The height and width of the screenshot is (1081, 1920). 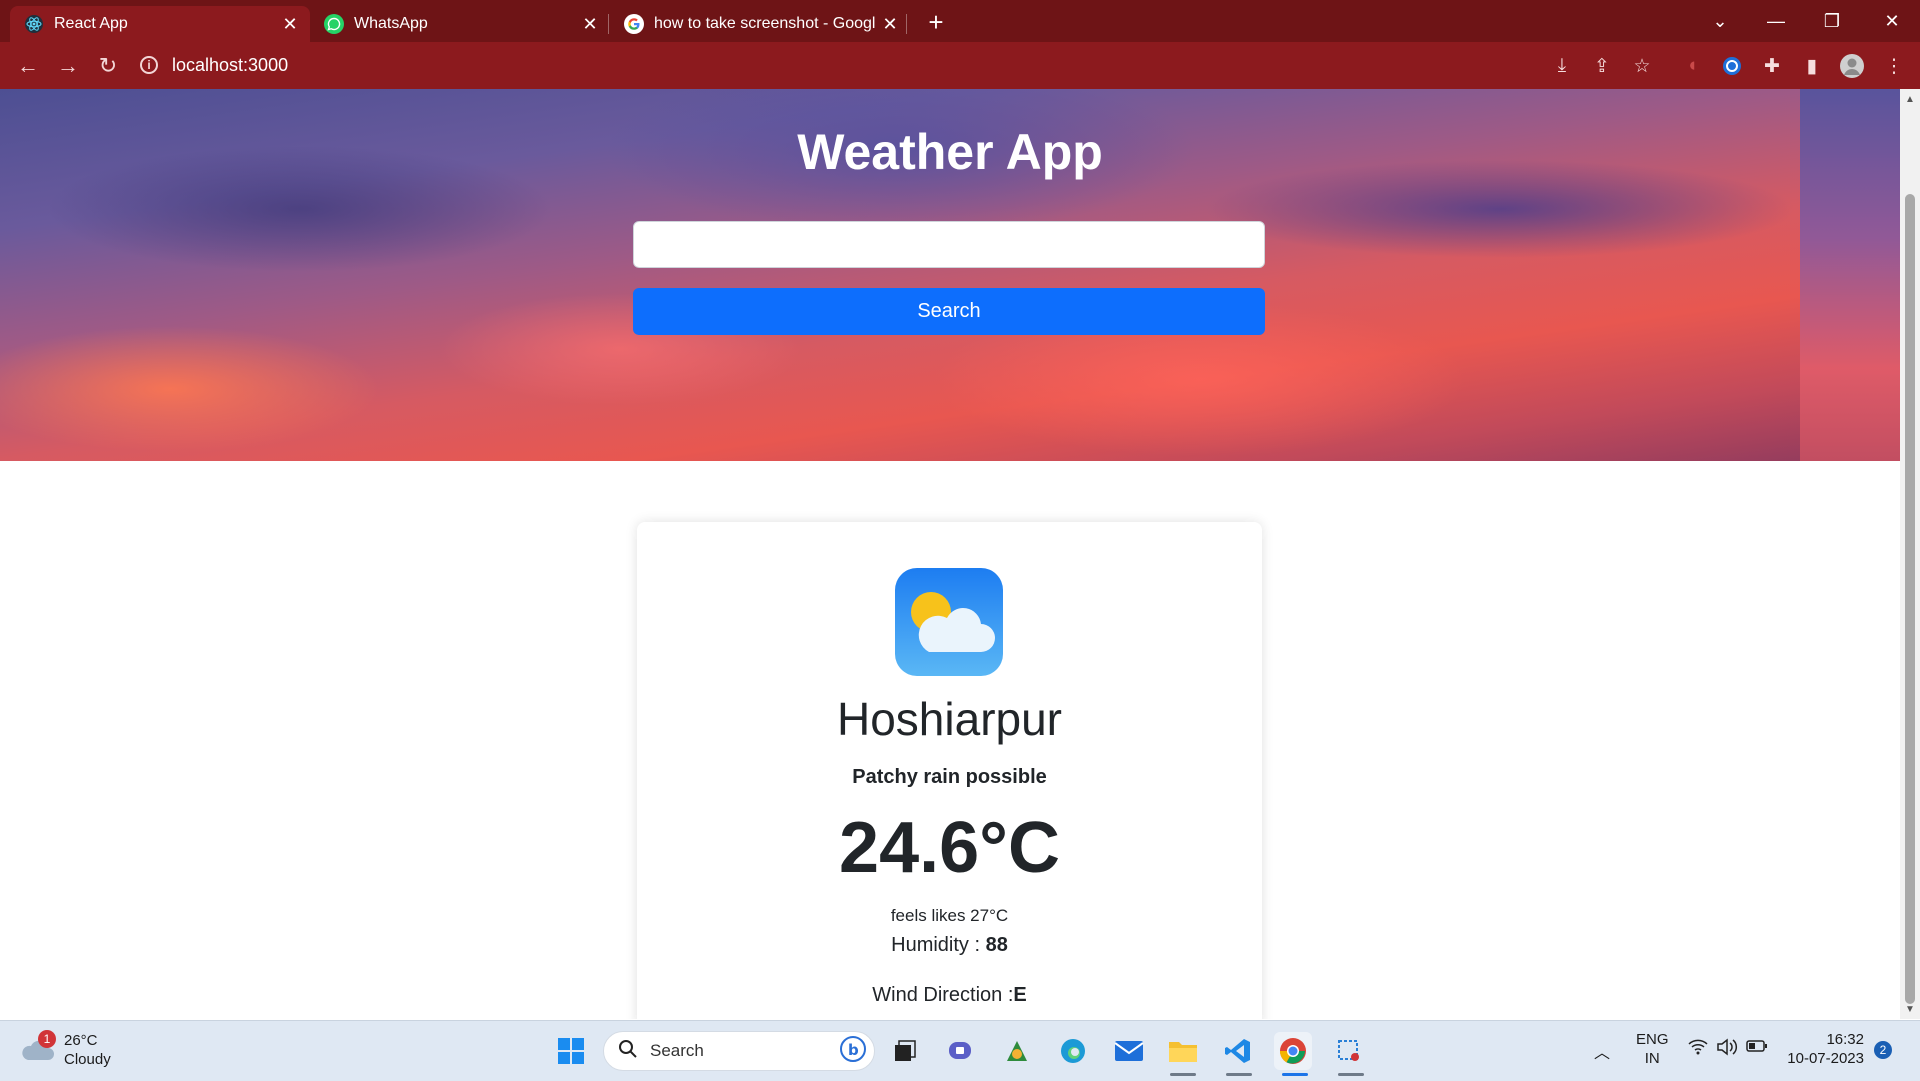 What do you see at coordinates (1825, 1058) in the screenshot?
I see `clock-date: 10-07-2023` at bounding box center [1825, 1058].